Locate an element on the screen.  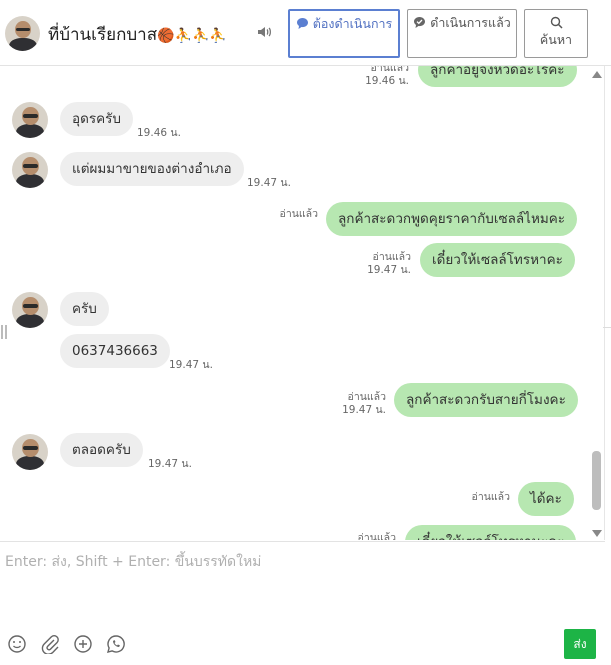
message-bubble-outgoing: ได้คะ is located at coordinates (546, 499).